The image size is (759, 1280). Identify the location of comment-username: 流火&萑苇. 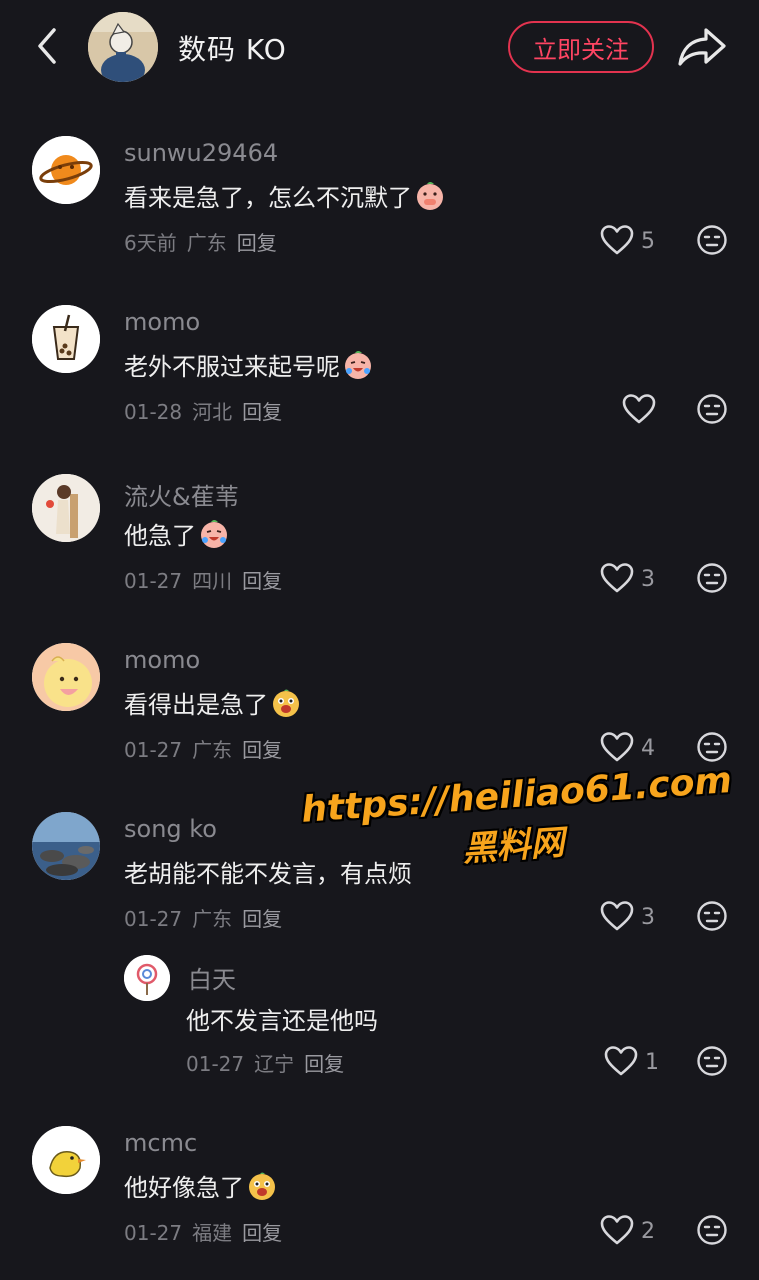
(181, 494).